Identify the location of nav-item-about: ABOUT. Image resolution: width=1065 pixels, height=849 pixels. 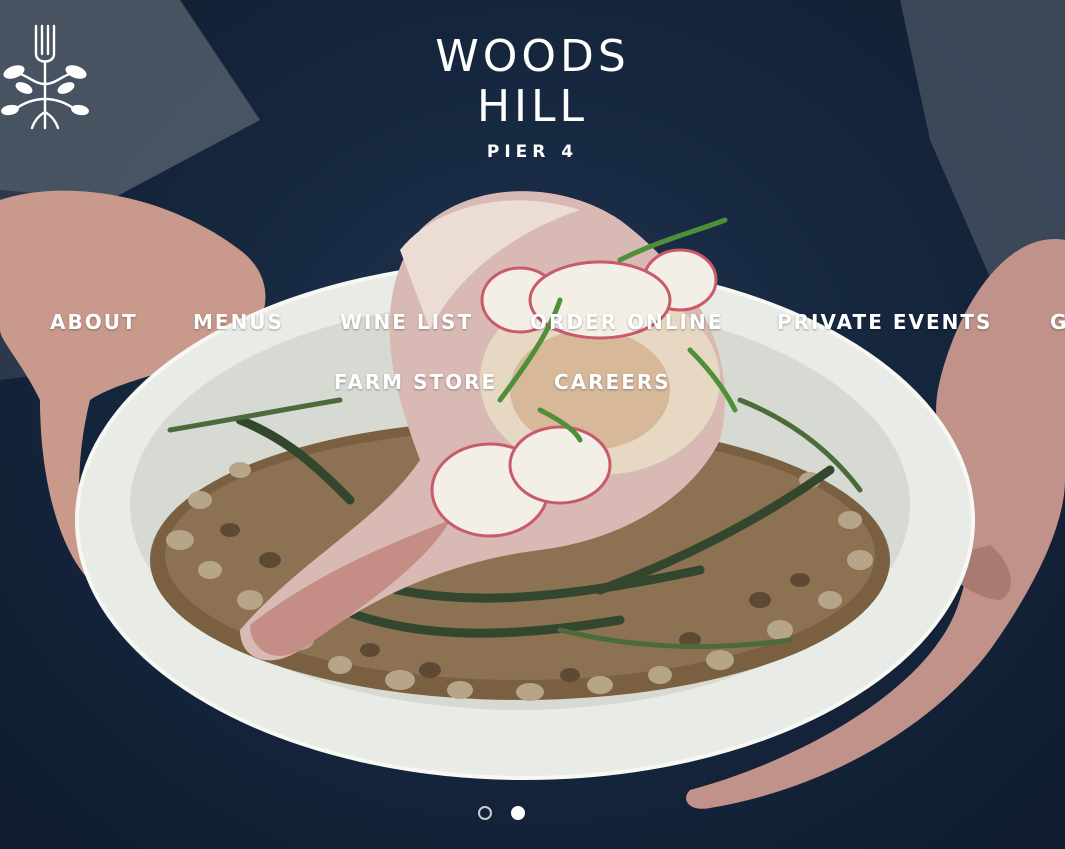
(94, 322).